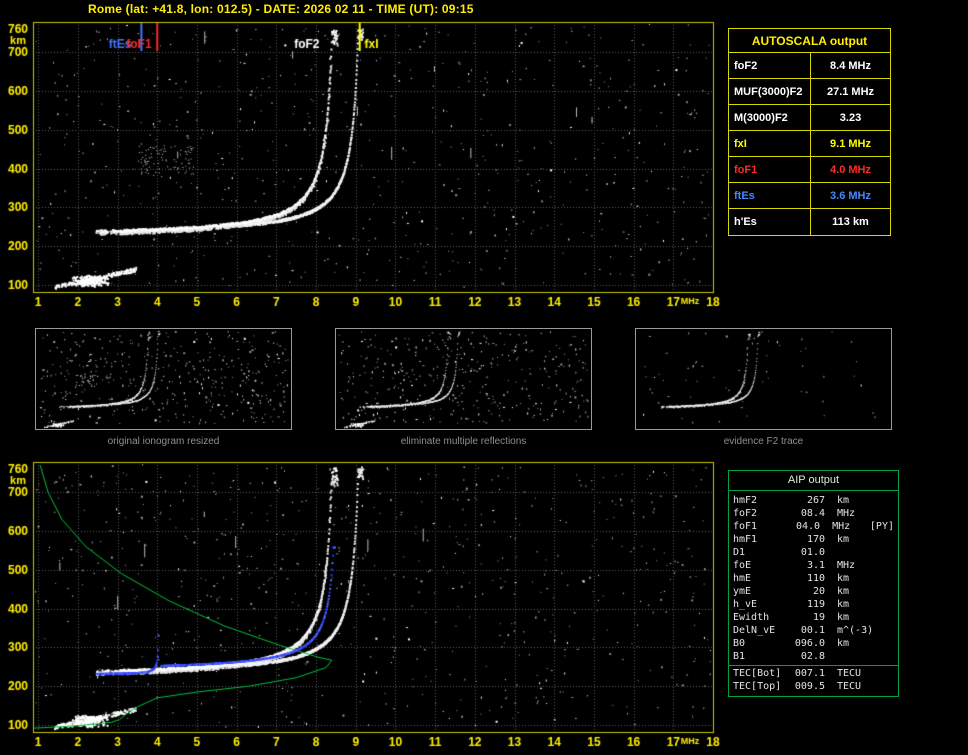 This screenshot has height=755, width=968. I want to click on aip-row: D1 01.0, so click(813, 552).